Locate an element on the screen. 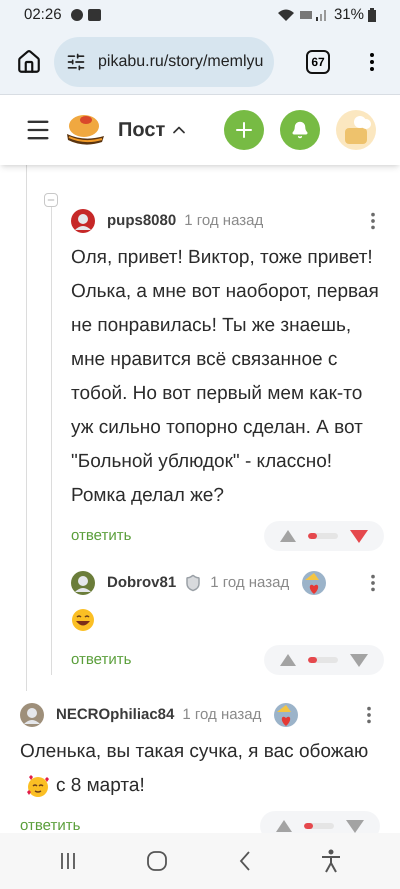  accessibility-icon is located at coordinates (331, 861).